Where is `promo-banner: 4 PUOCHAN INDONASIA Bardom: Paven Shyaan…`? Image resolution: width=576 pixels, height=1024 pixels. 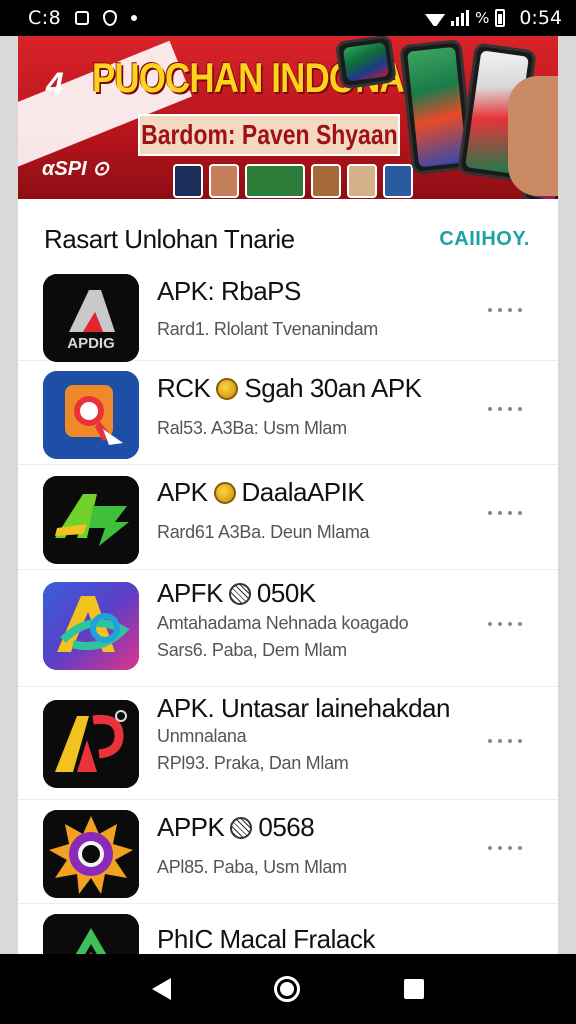
promo-banner: 4 PUOCHAN INDONASIA Bardom: Paven Shyaan… is located at coordinates (288, 117).